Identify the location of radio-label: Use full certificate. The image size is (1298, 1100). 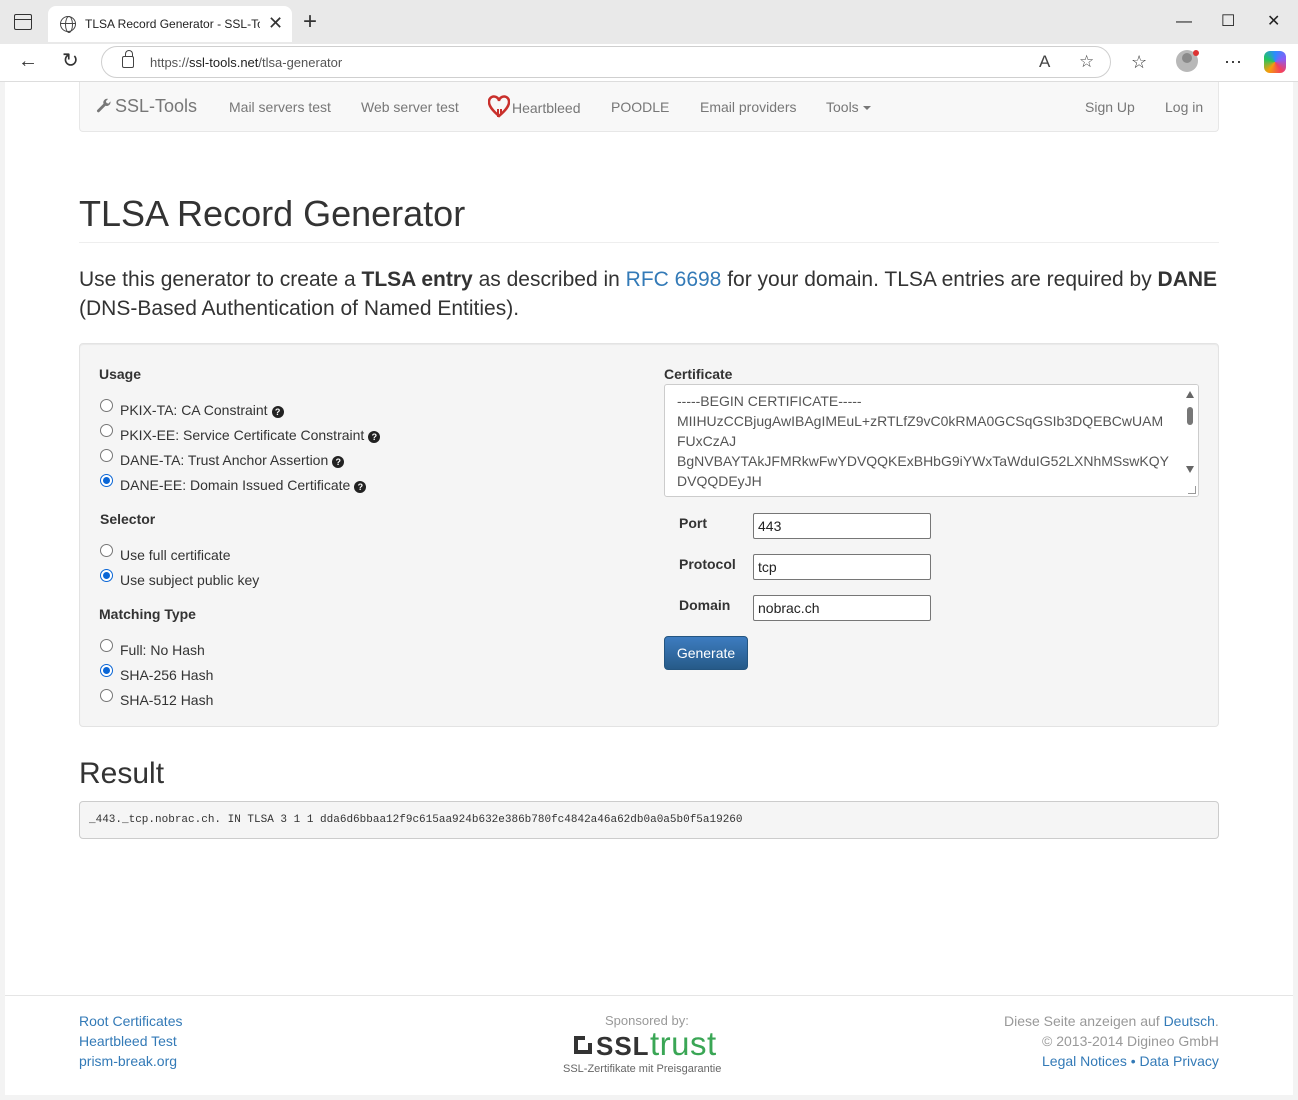
(175, 555).